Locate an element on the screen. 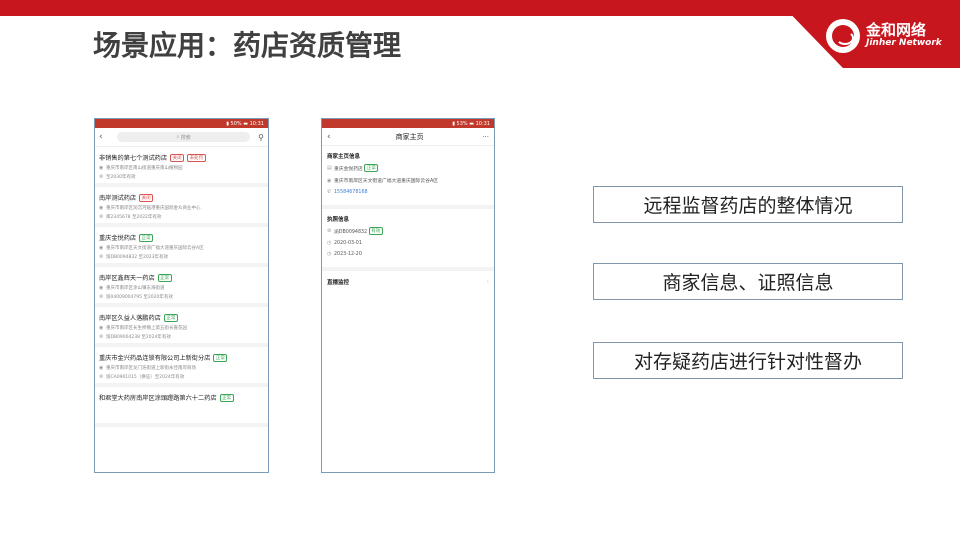 This screenshot has width=960, height=540. license-status-badge: 有效 is located at coordinates (375, 231).